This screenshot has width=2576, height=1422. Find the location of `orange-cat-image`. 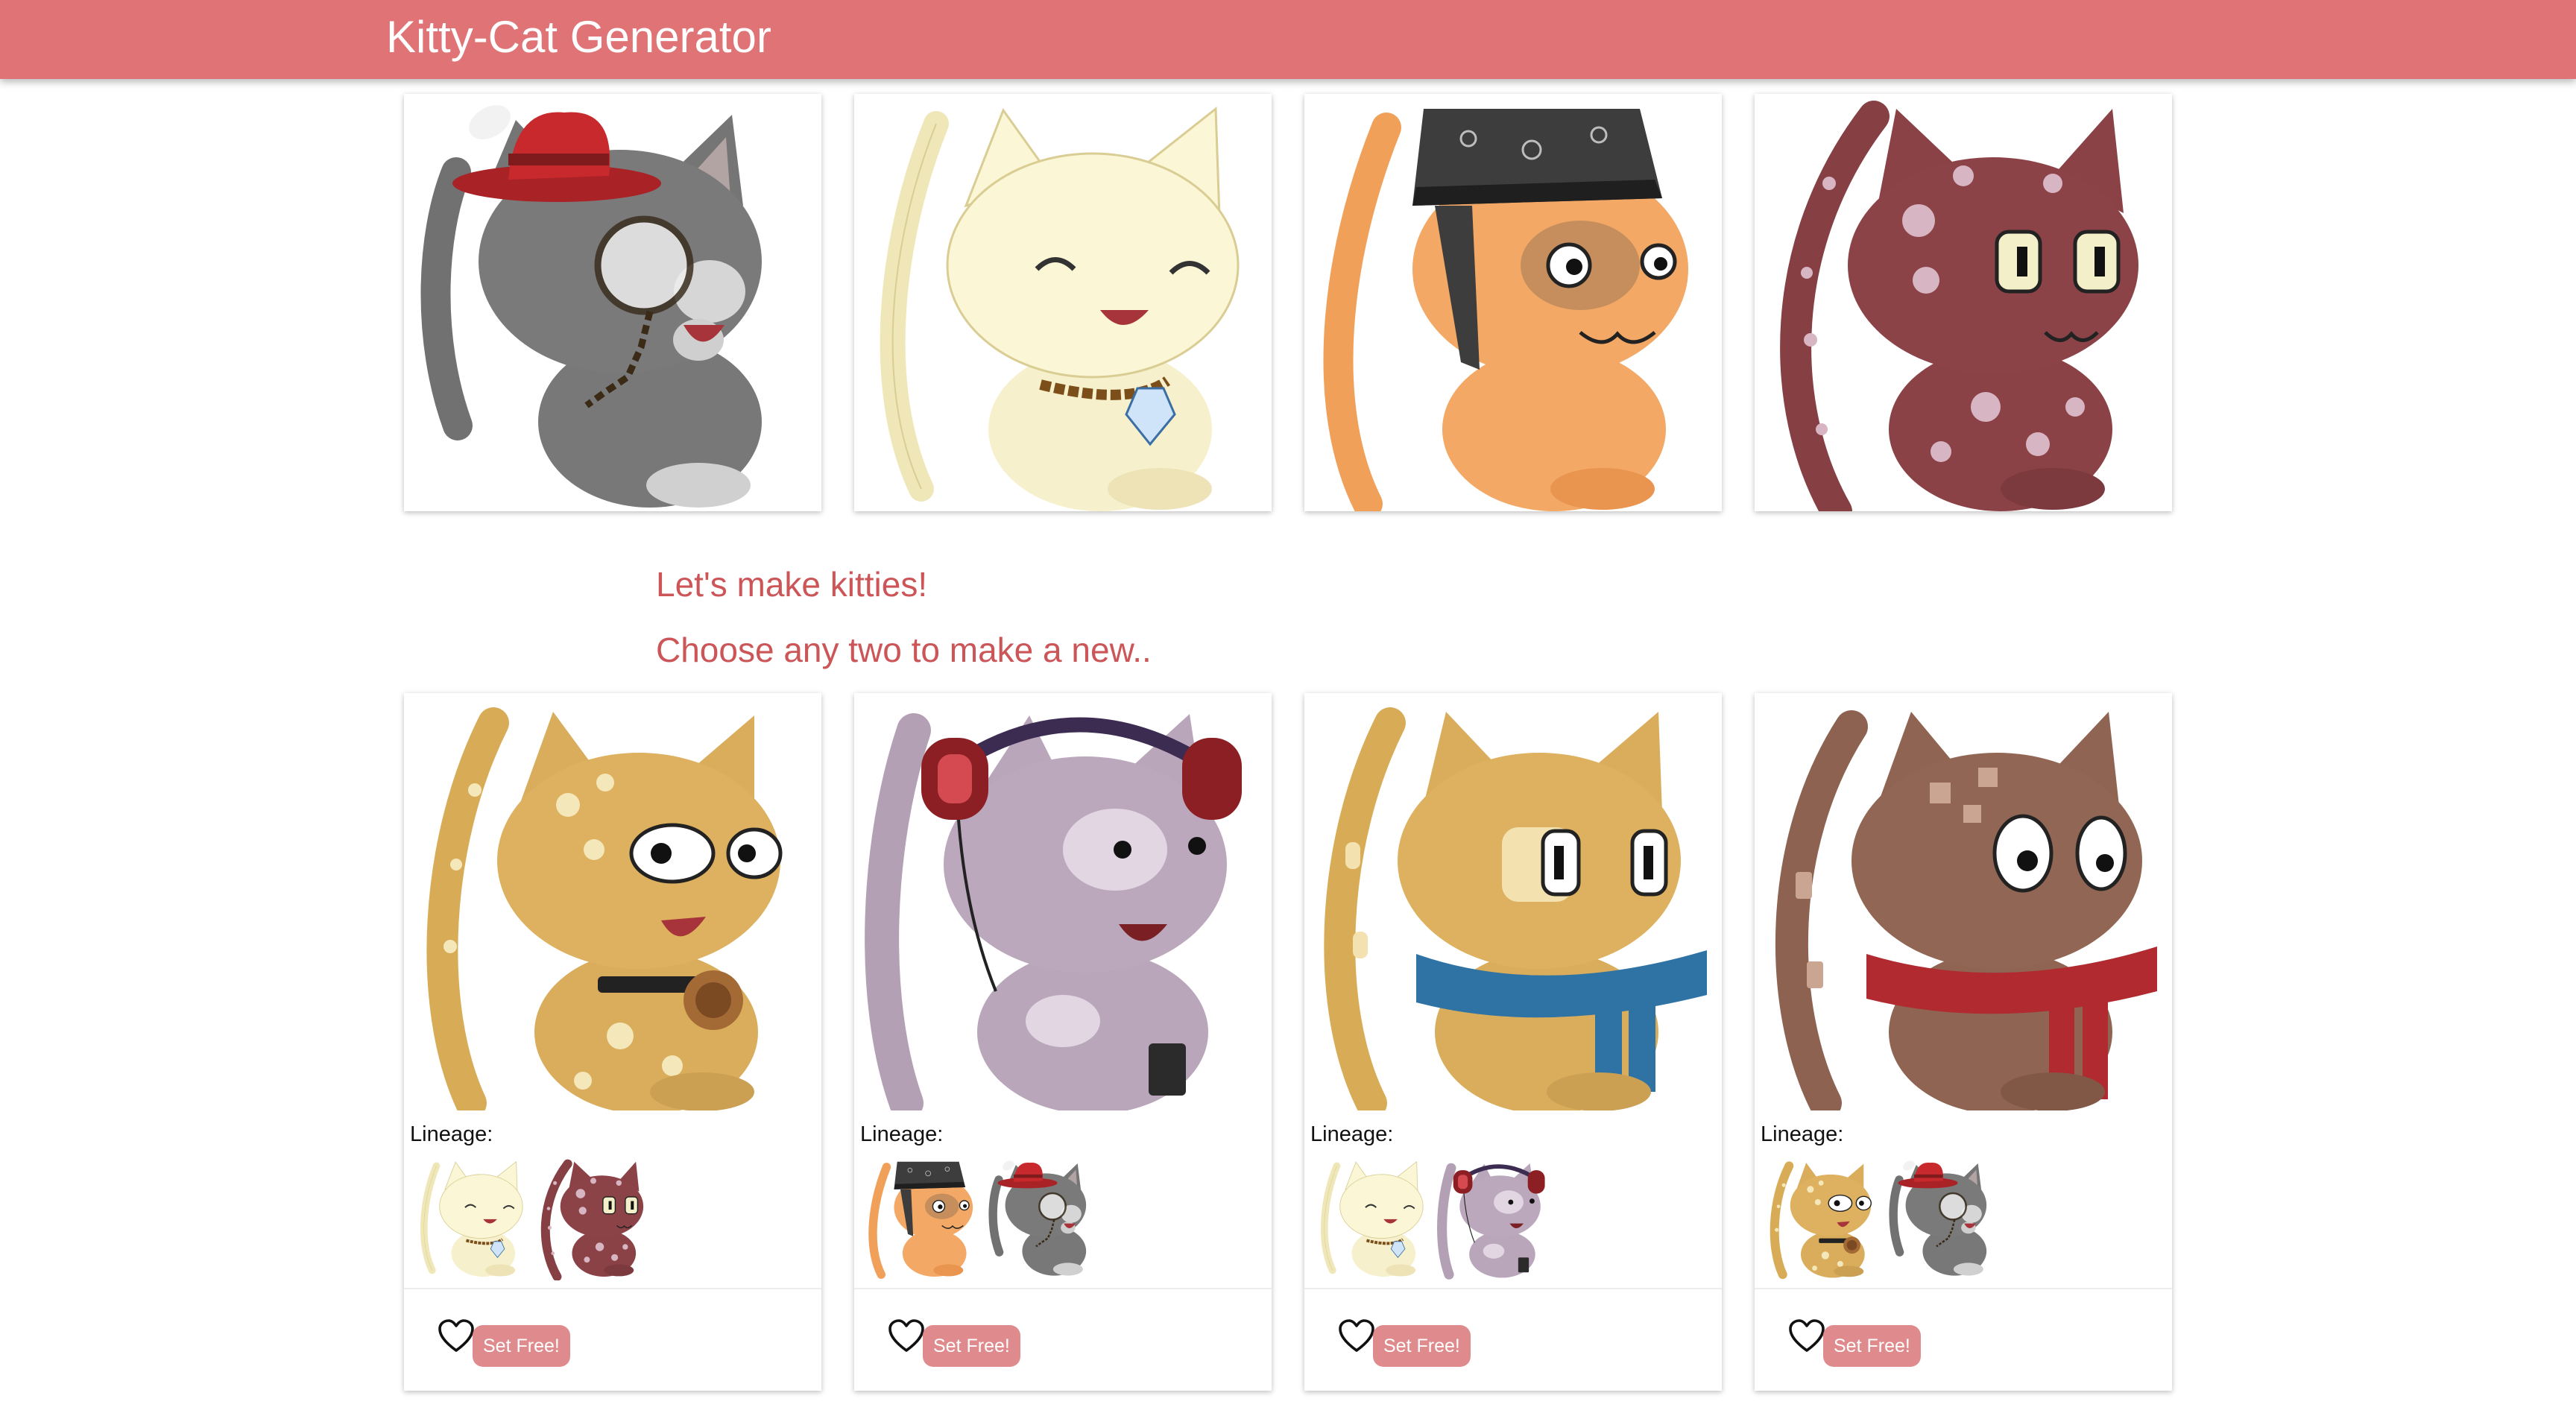

orange-cat-image is located at coordinates (1513, 302).